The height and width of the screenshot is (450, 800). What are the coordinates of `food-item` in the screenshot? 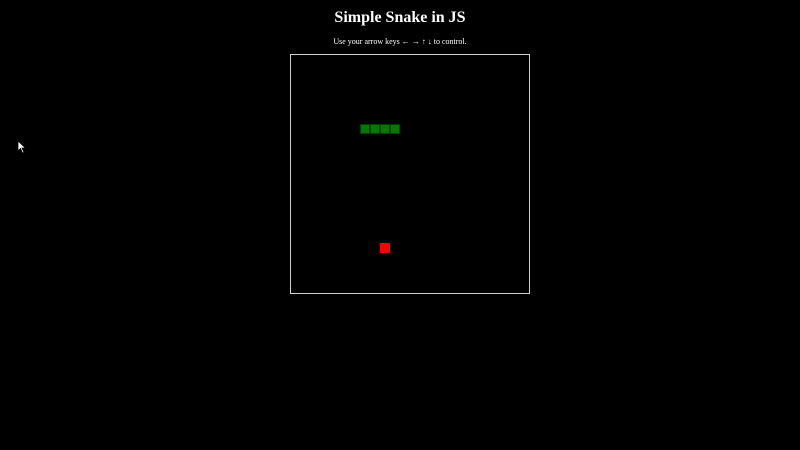 It's located at (385, 248).